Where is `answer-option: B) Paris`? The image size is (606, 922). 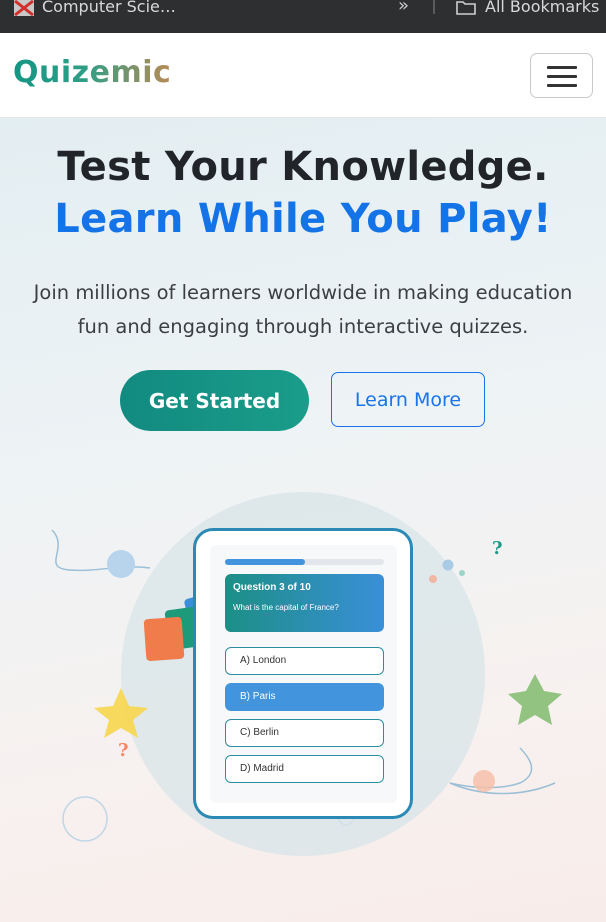
answer-option: B) Paris is located at coordinates (304, 697).